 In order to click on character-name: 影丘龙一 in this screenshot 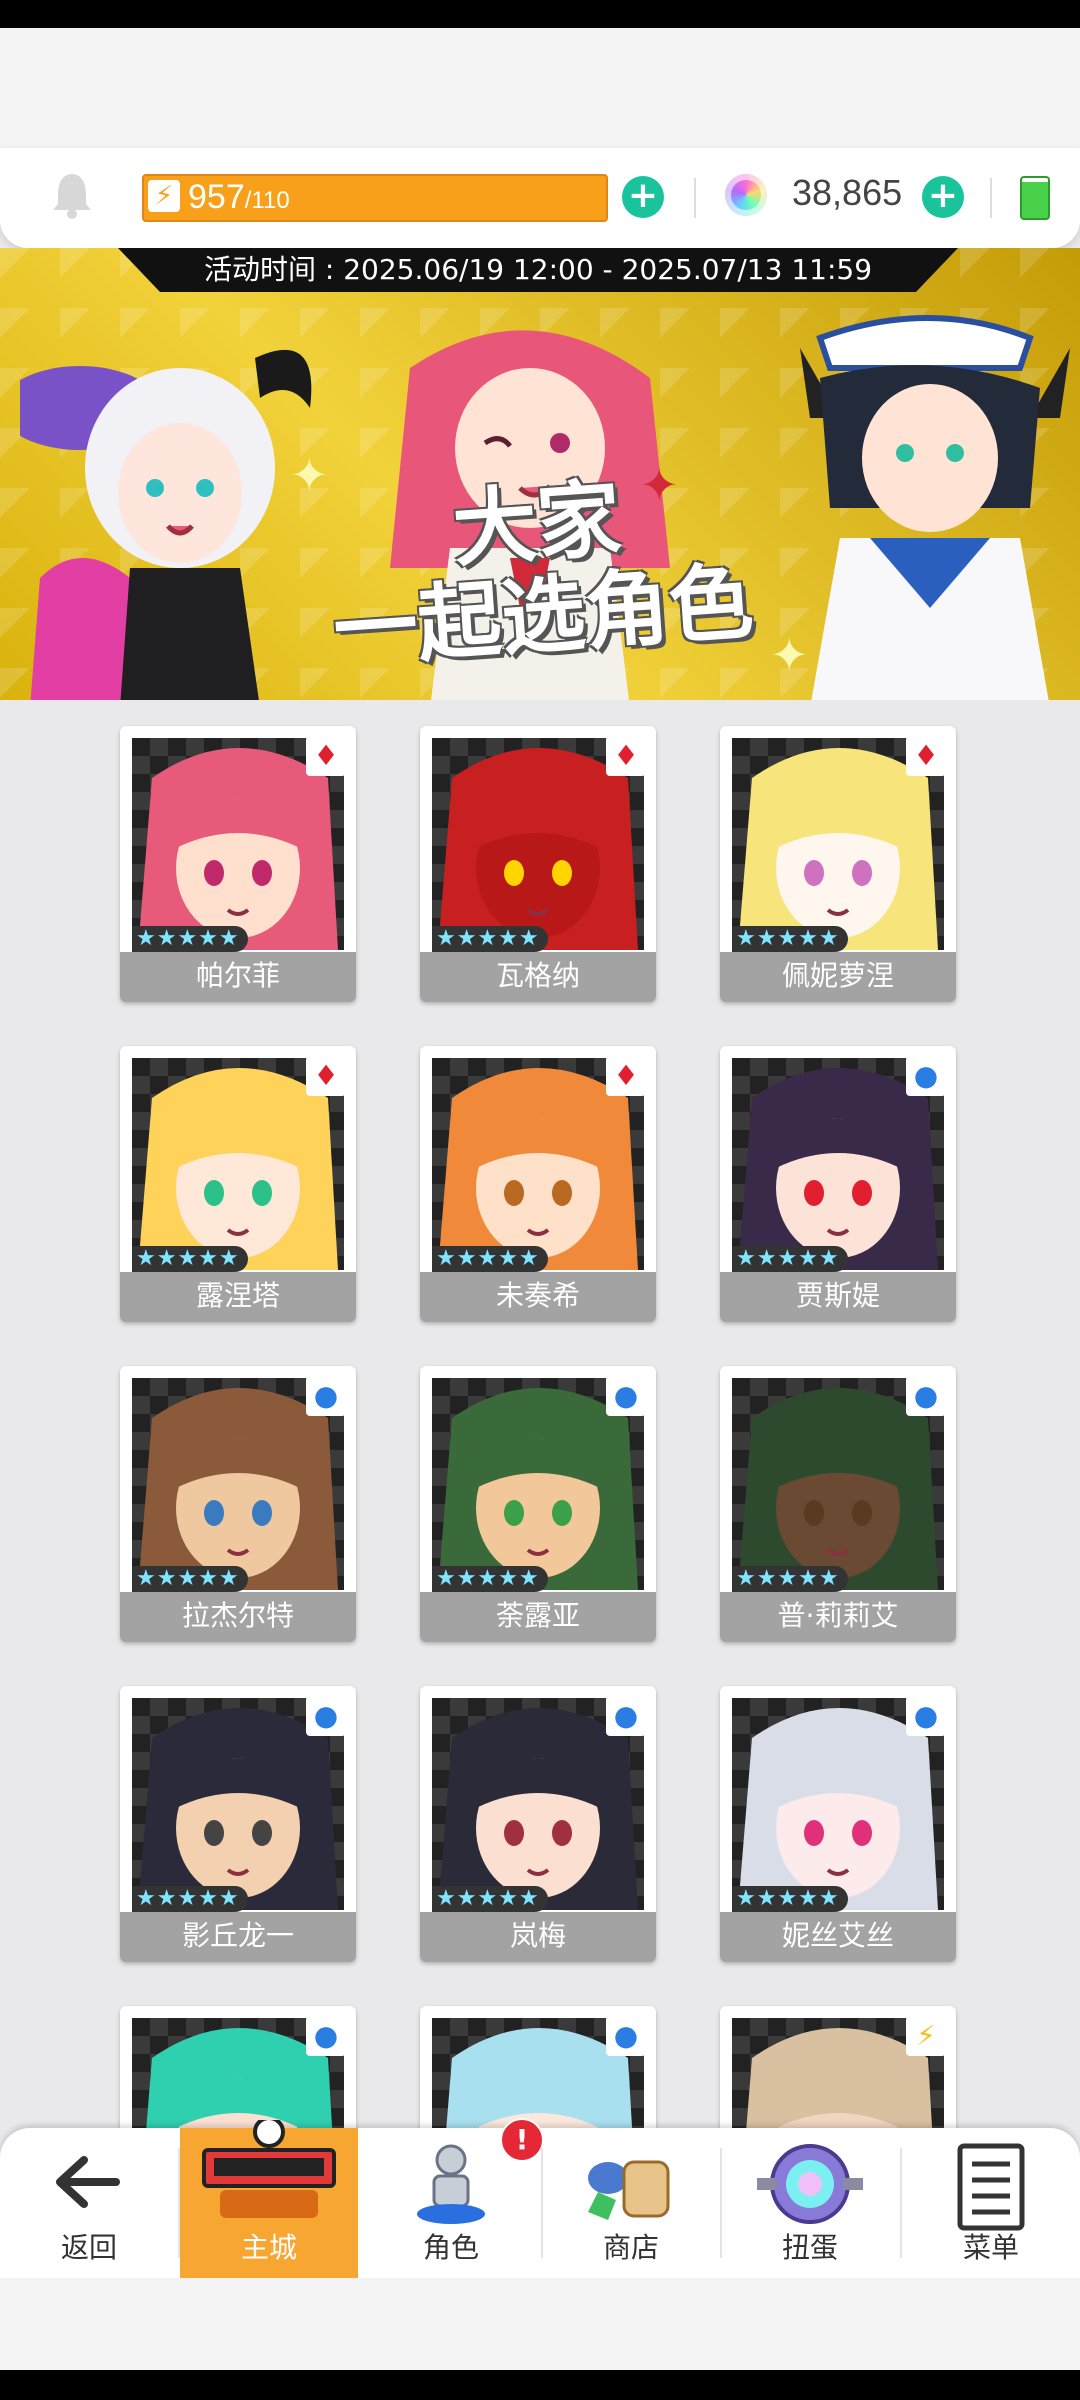, I will do `click(238, 1937)`.